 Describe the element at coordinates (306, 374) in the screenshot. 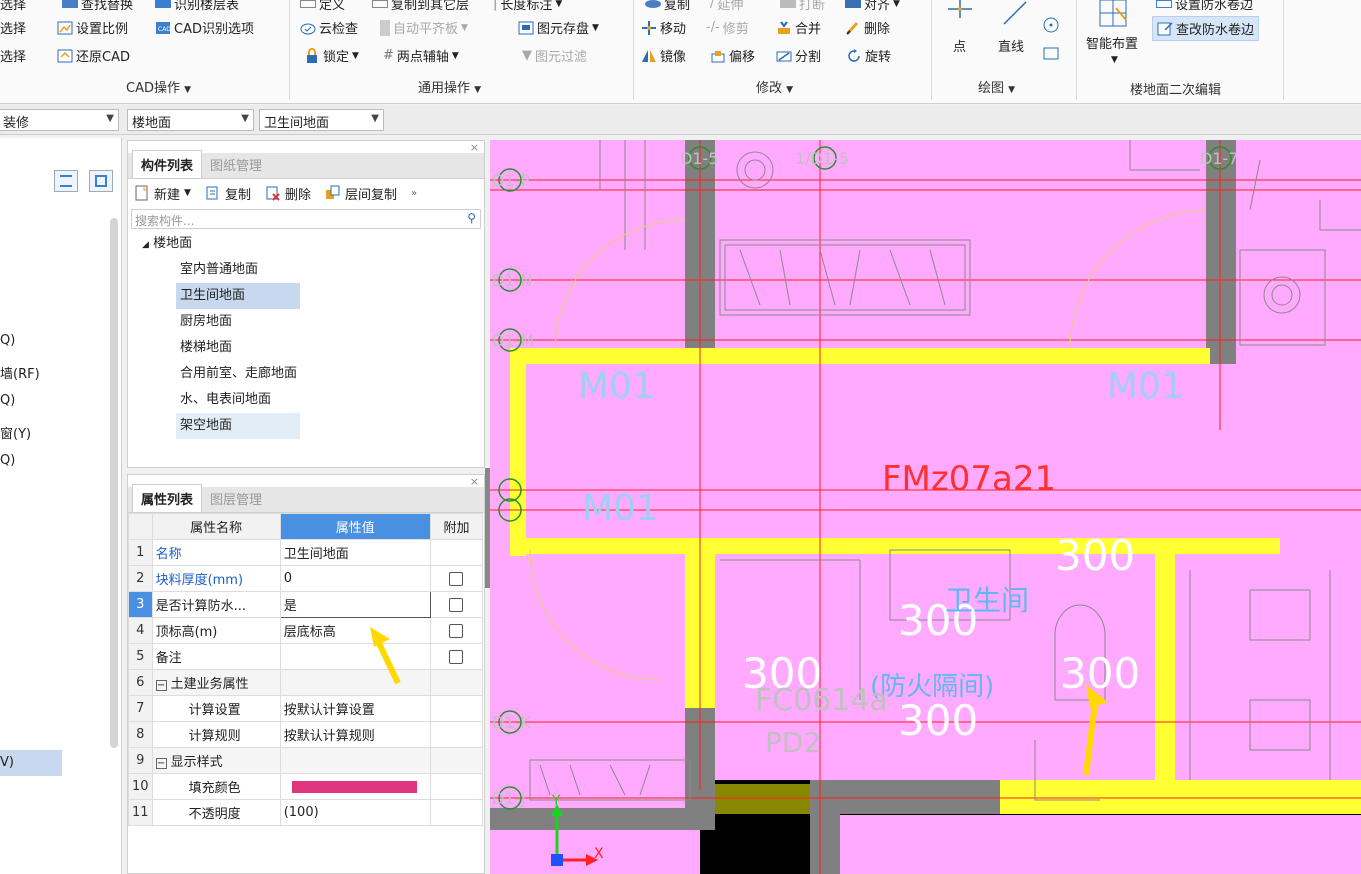

I see `tree-item: 合用前室、走廊地面` at that location.